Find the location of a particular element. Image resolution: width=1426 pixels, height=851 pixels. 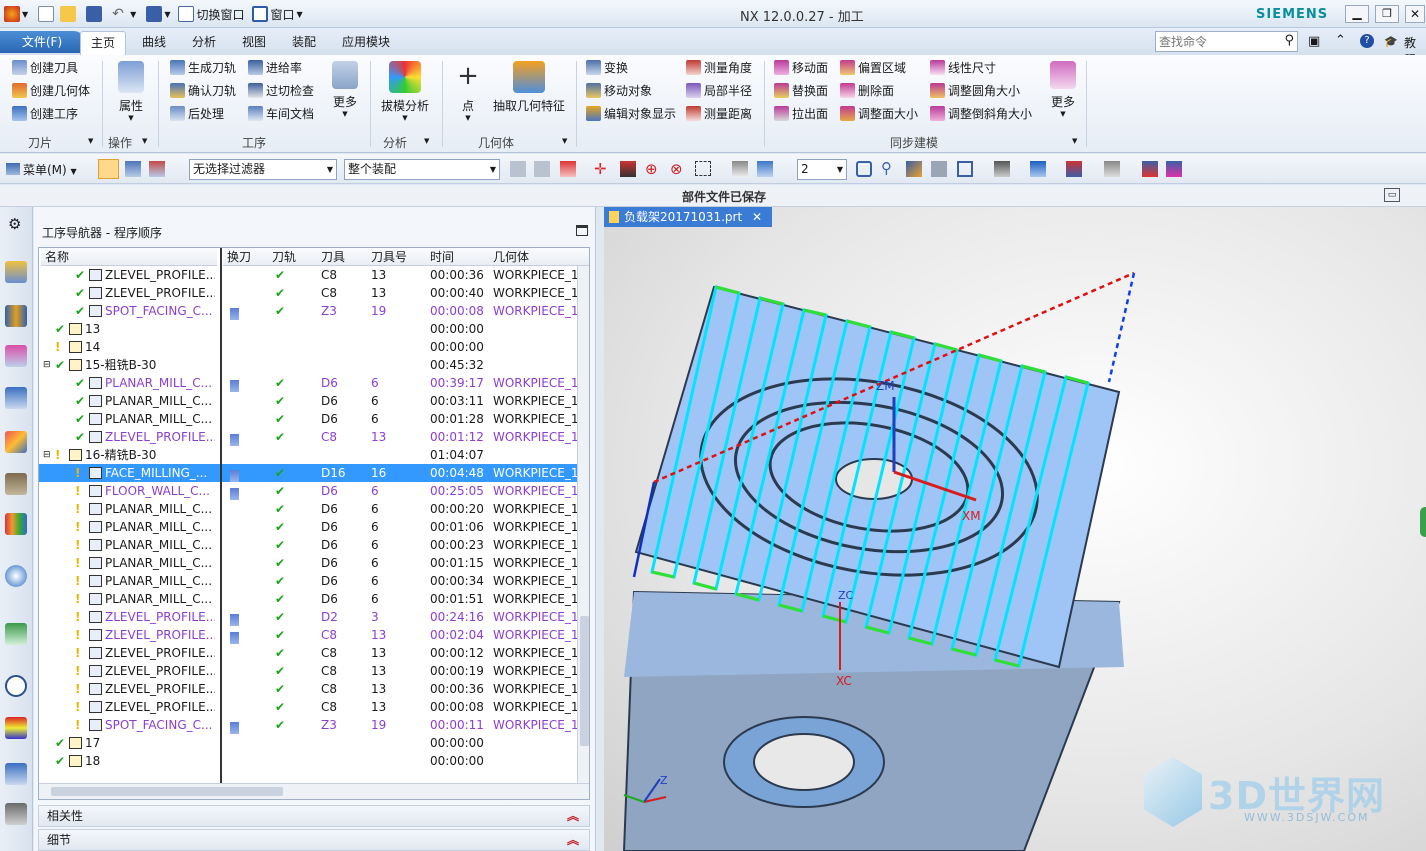

shaded-view-icon is located at coordinates (765, 169).